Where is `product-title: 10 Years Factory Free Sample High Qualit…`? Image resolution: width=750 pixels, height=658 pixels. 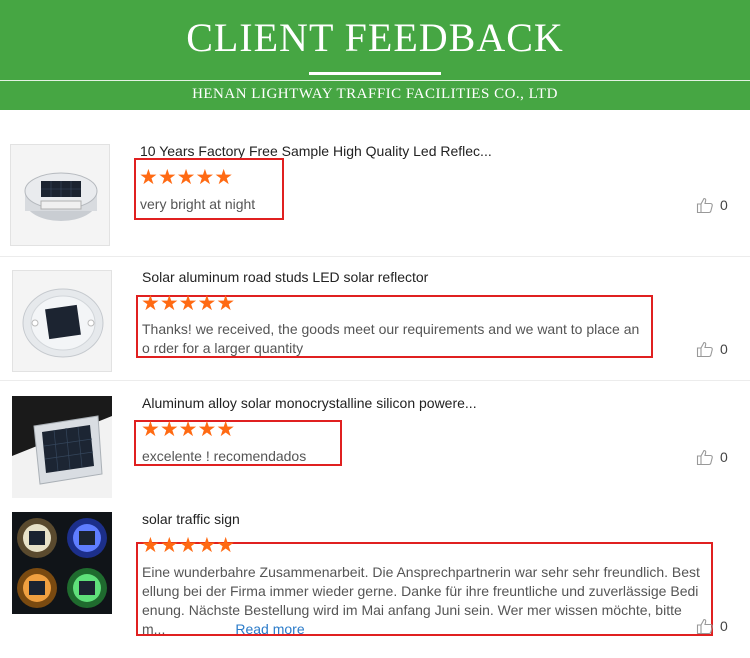
product-title: 10 Years Factory Free Sample High Qualit… is located at coordinates (316, 151).